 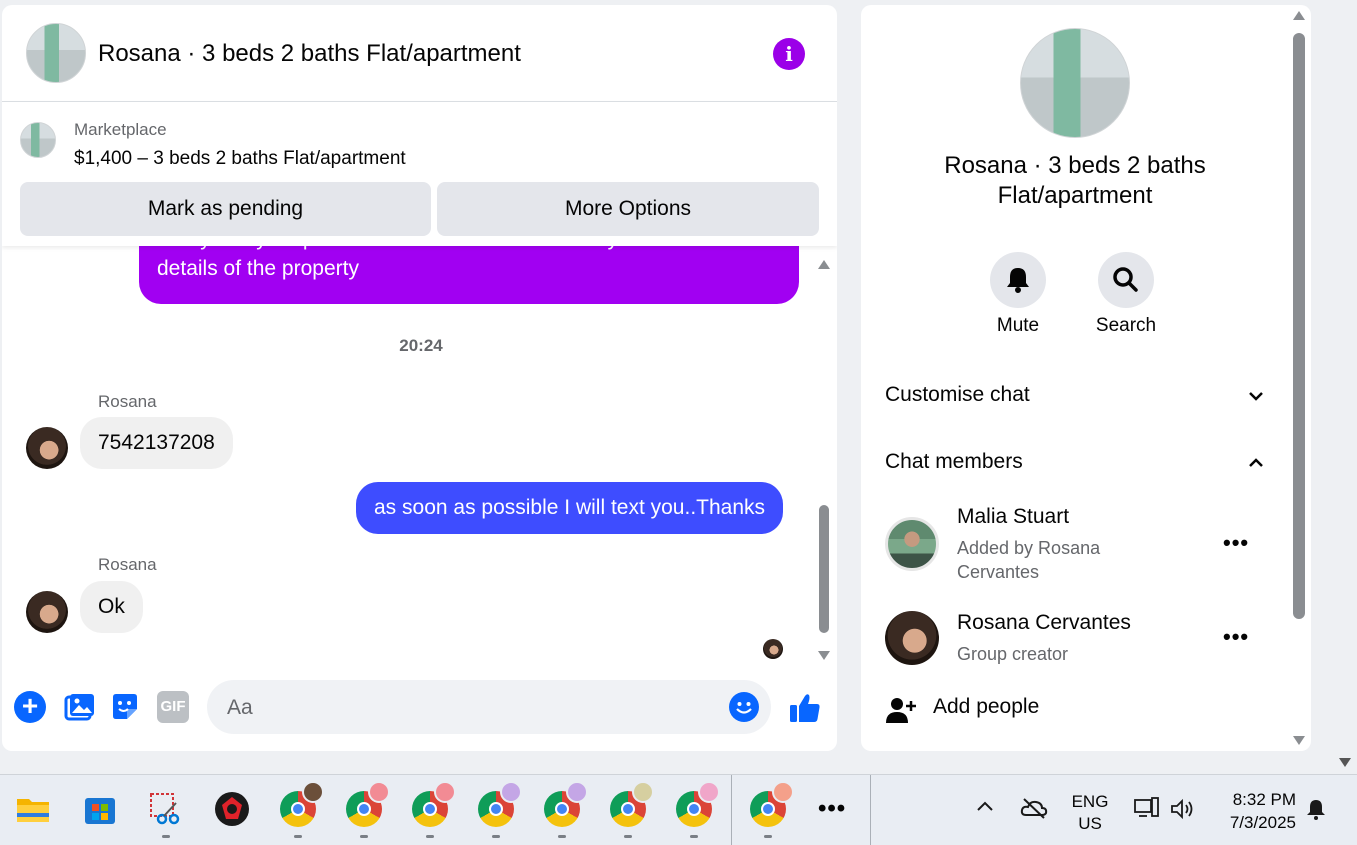 What do you see at coordinates (789, 54) in the screenshot?
I see `info-icon: i` at bounding box center [789, 54].